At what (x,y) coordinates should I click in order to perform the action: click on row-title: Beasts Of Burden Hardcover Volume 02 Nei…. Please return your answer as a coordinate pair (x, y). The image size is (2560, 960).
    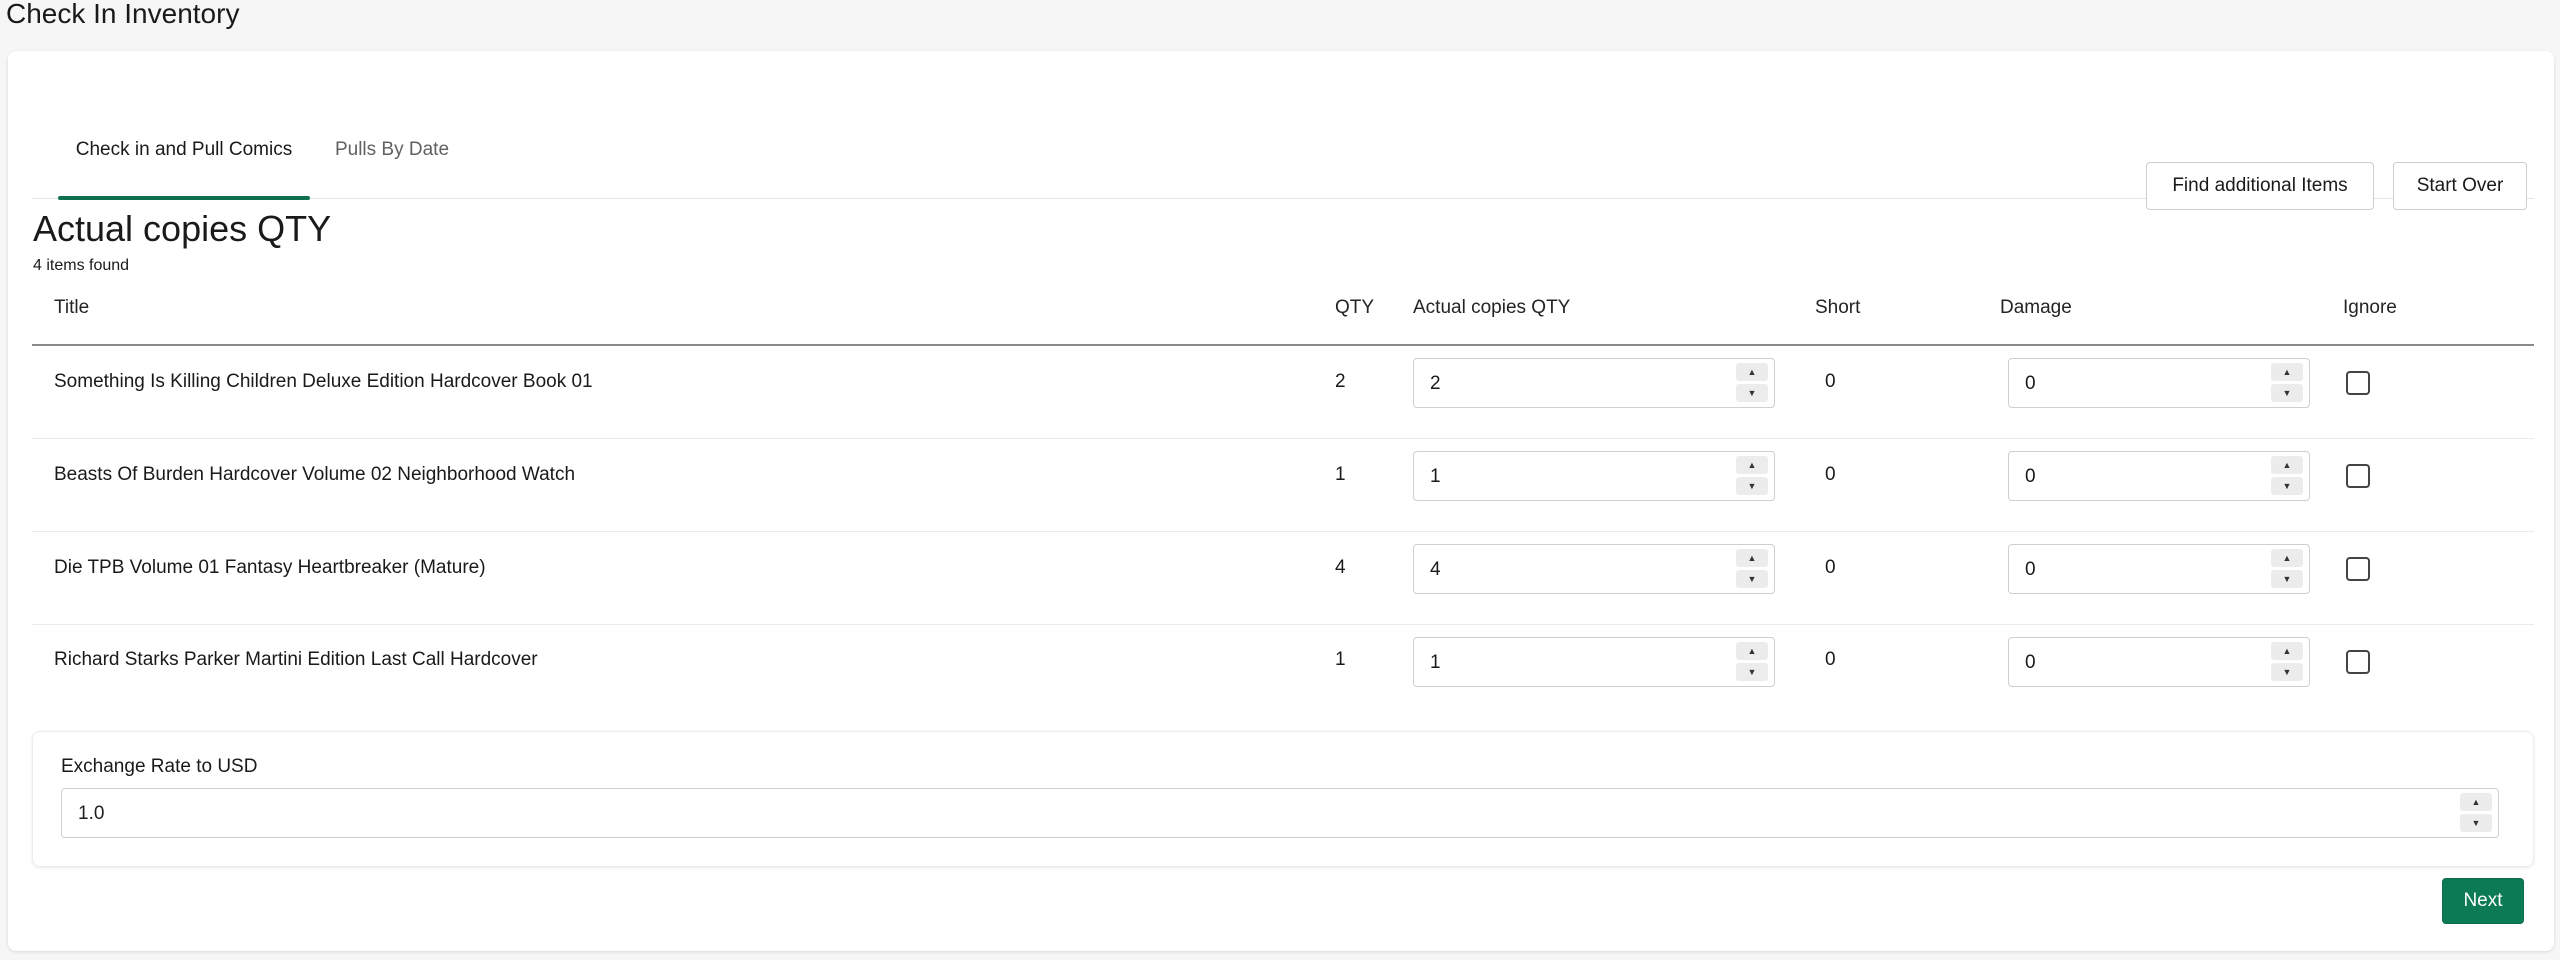
    Looking at the image, I should click on (315, 474).